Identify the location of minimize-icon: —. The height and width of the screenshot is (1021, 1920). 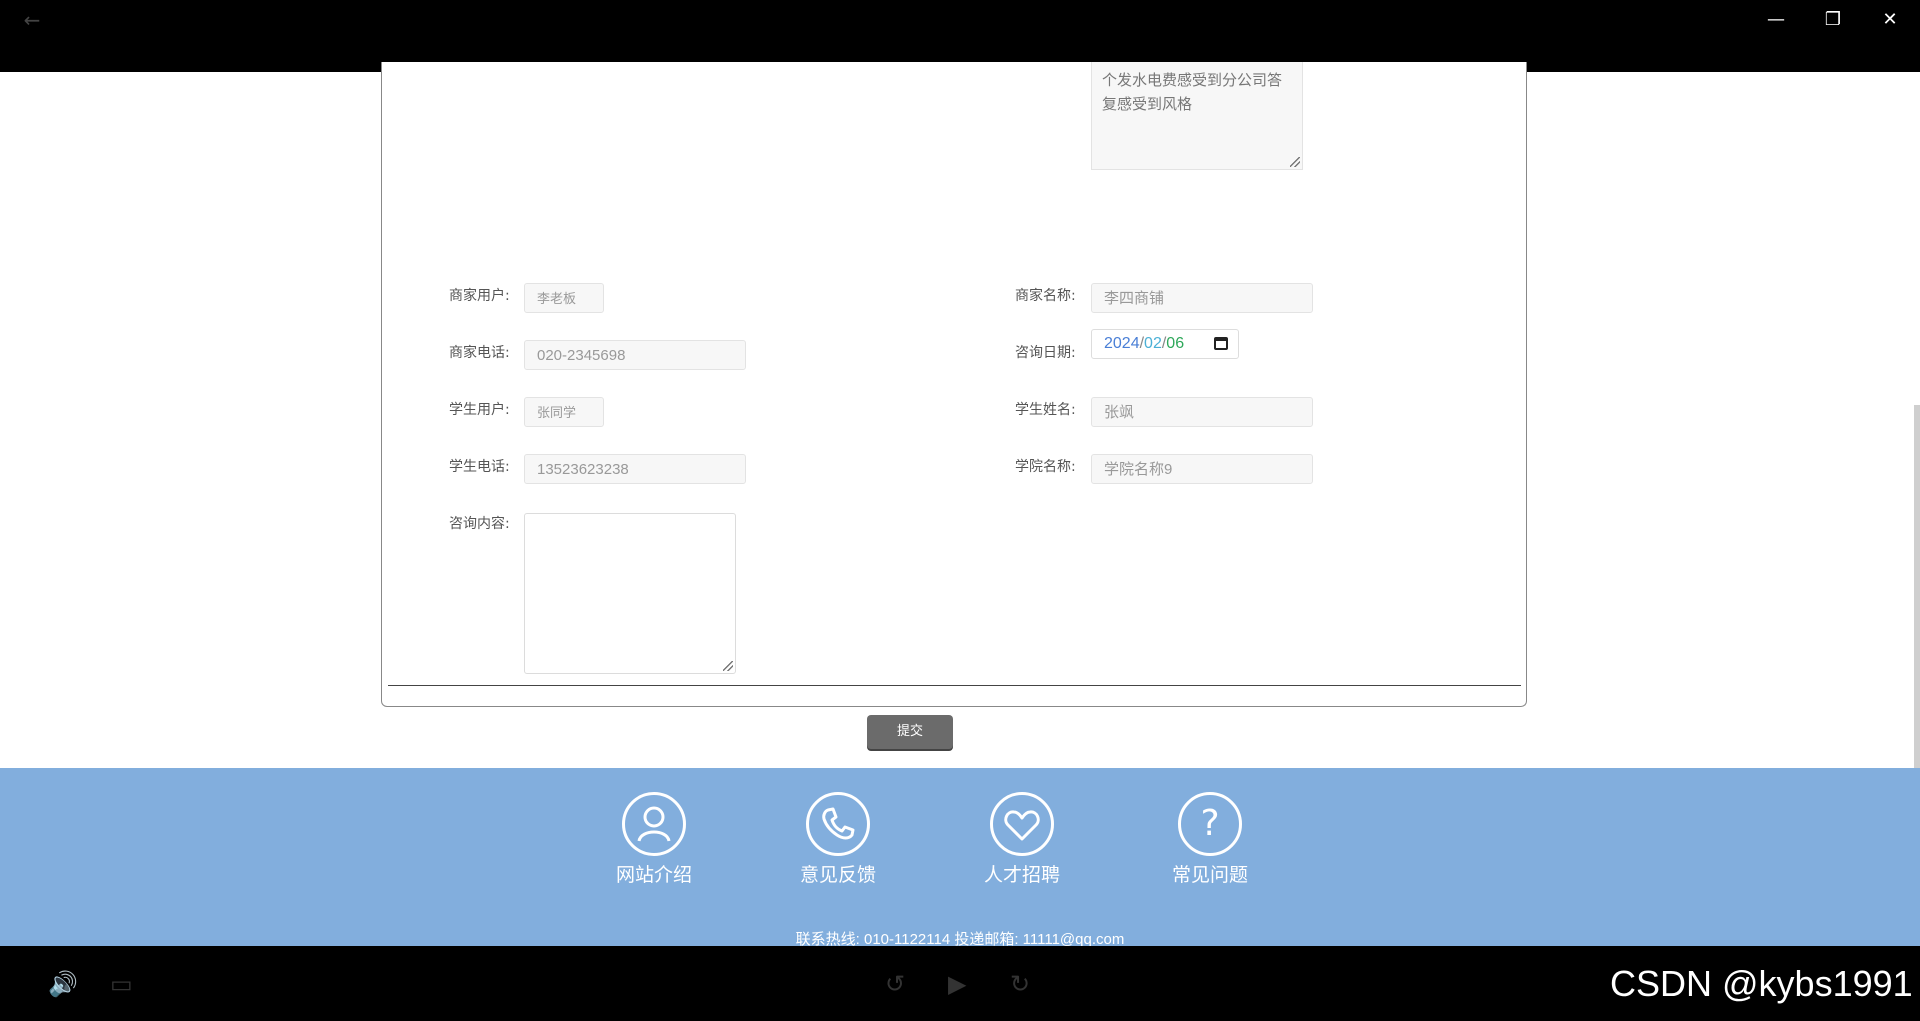
(1776, 20).